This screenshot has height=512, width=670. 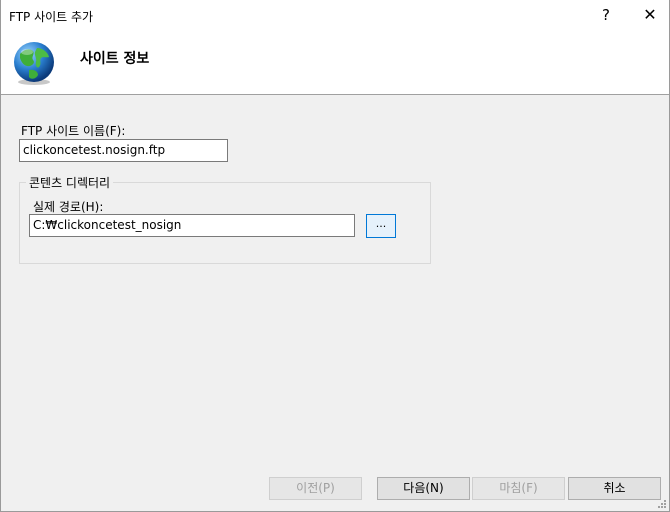 I want to click on title-bar: FTP 사이트 추가 ? ✕, so click(x=335, y=15).